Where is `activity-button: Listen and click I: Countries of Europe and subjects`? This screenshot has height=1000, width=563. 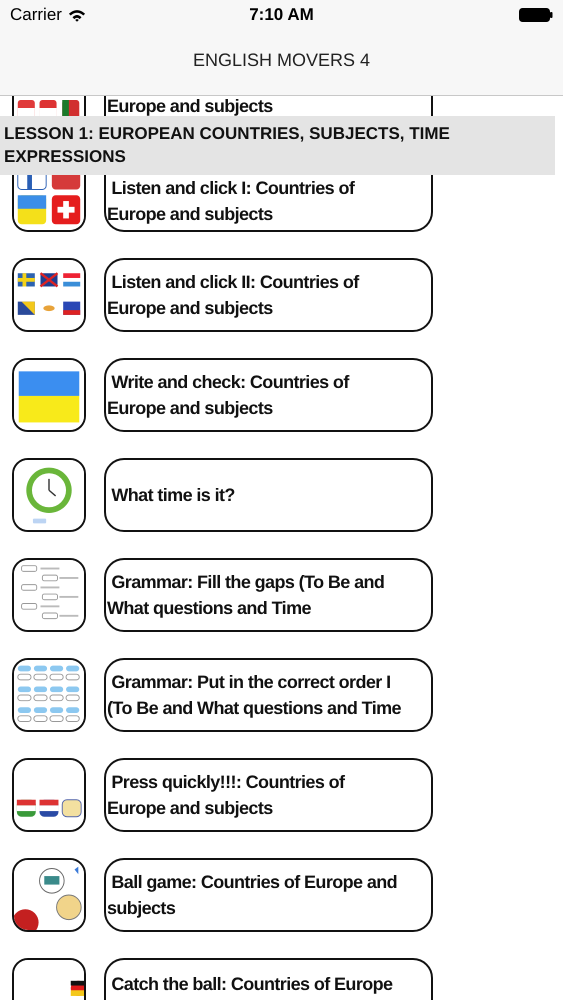 activity-button: Listen and click I: Countries of Europe and subjects is located at coordinates (268, 203).